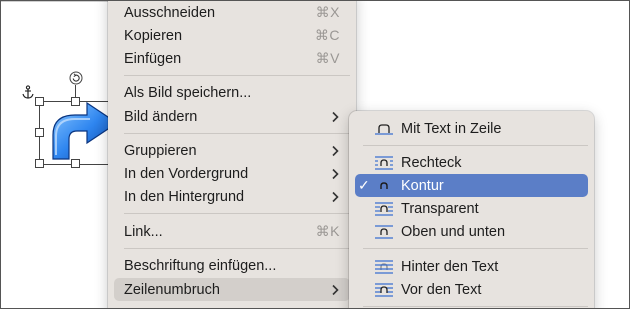  What do you see at coordinates (153, 35) in the screenshot?
I see `menu-item-label: Kopieren` at bounding box center [153, 35].